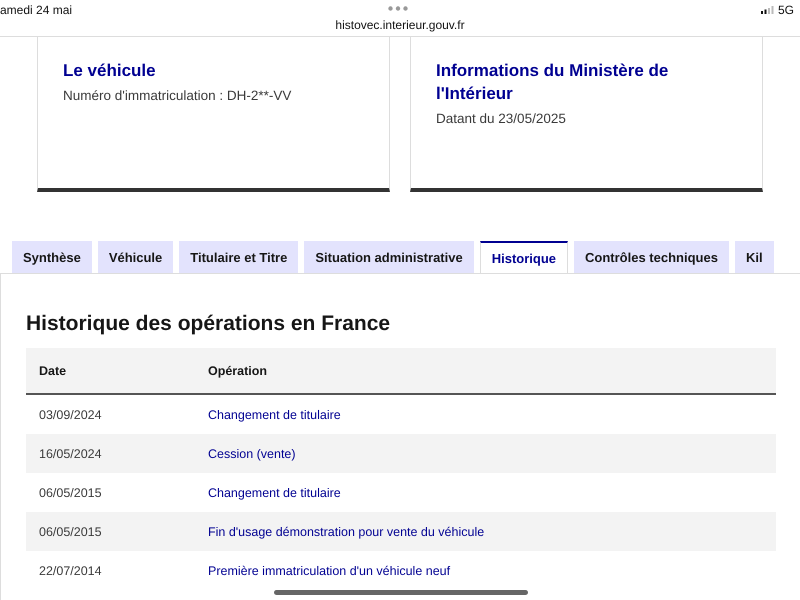 Image resolution: width=800 pixels, height=600 pixels. Describe the element at coordinates (110, 570) in the screenshot. I see `date-cell: 22/07/2014` at that location.